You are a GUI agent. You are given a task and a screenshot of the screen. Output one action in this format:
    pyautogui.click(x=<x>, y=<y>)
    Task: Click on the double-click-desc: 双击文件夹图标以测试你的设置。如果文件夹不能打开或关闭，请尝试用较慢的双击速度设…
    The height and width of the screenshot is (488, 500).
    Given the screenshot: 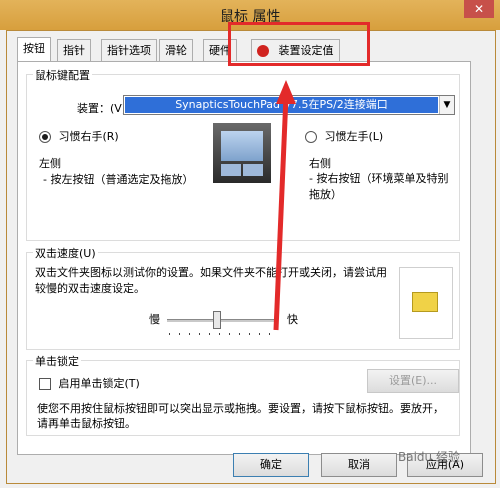 What is the action you would take?
    pyautogui.click(x=211, y=280)
    